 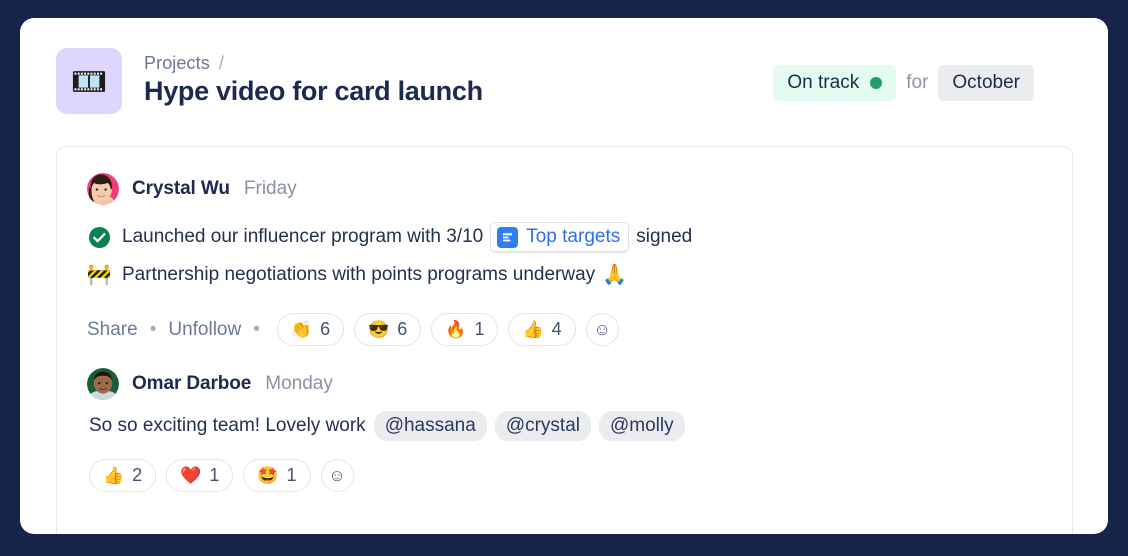 What do you see at coordinates (508, 237) in the screenshot?
I see `document-icon` at bounding box center [508, 237].